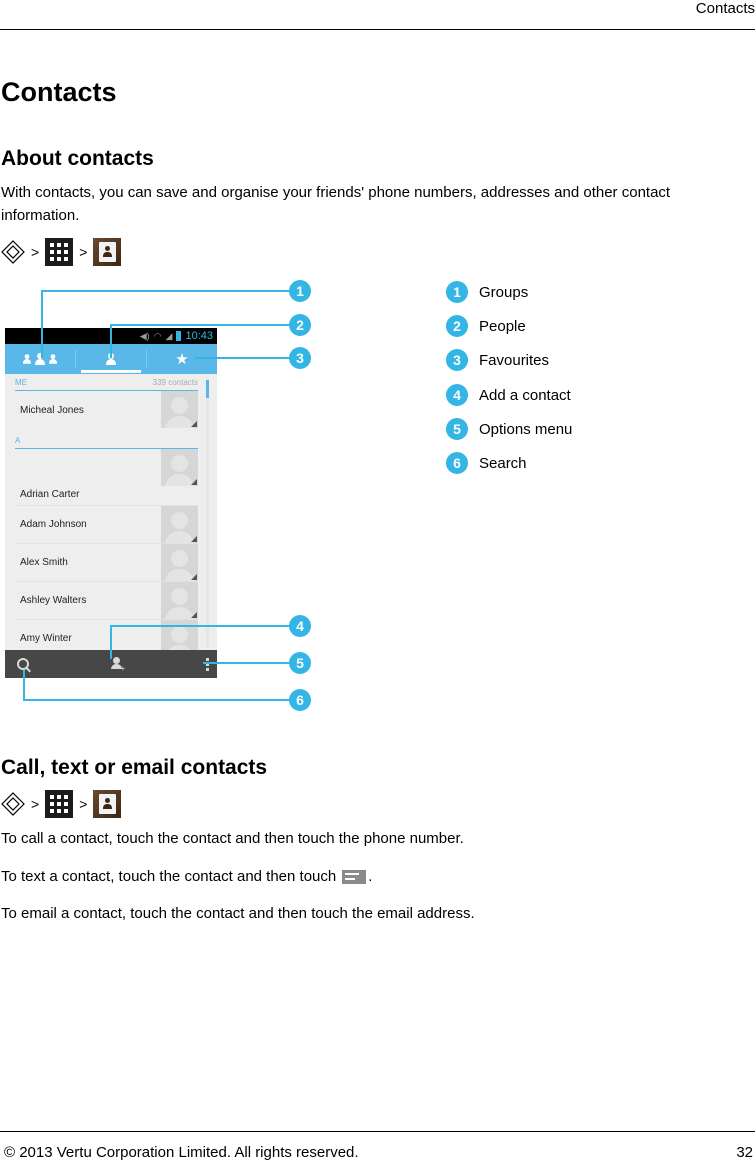 The image size is (755, 1162). What do you see at coordinates (59, 92) in the screenshot?
I see `page-title: Contacts` at bounding box center [59, 92].